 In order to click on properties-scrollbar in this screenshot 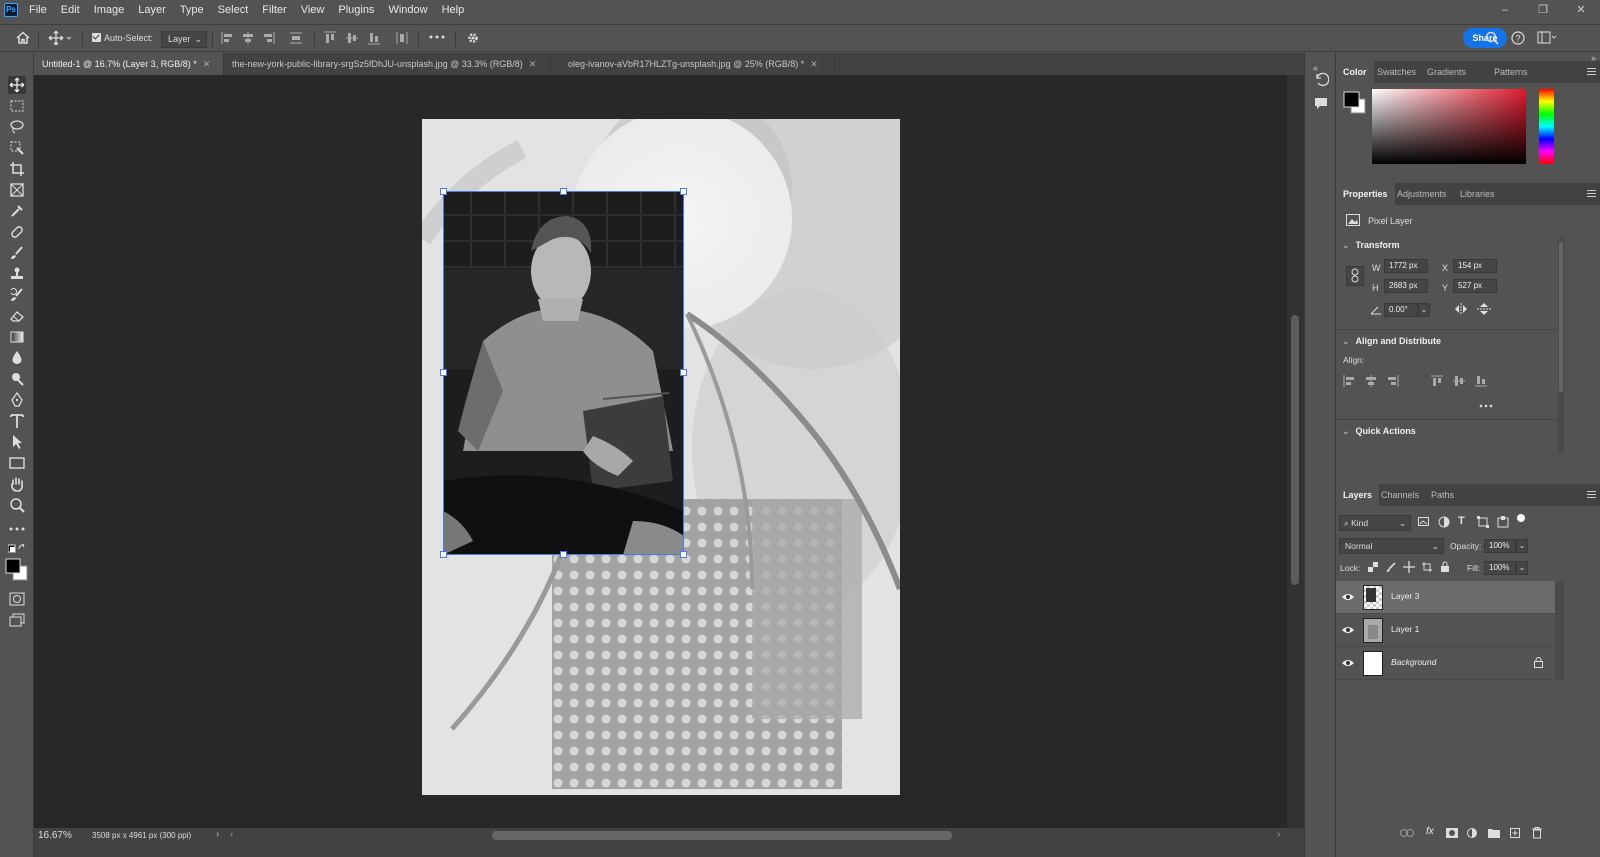, I will do `click(1561, 345)`.